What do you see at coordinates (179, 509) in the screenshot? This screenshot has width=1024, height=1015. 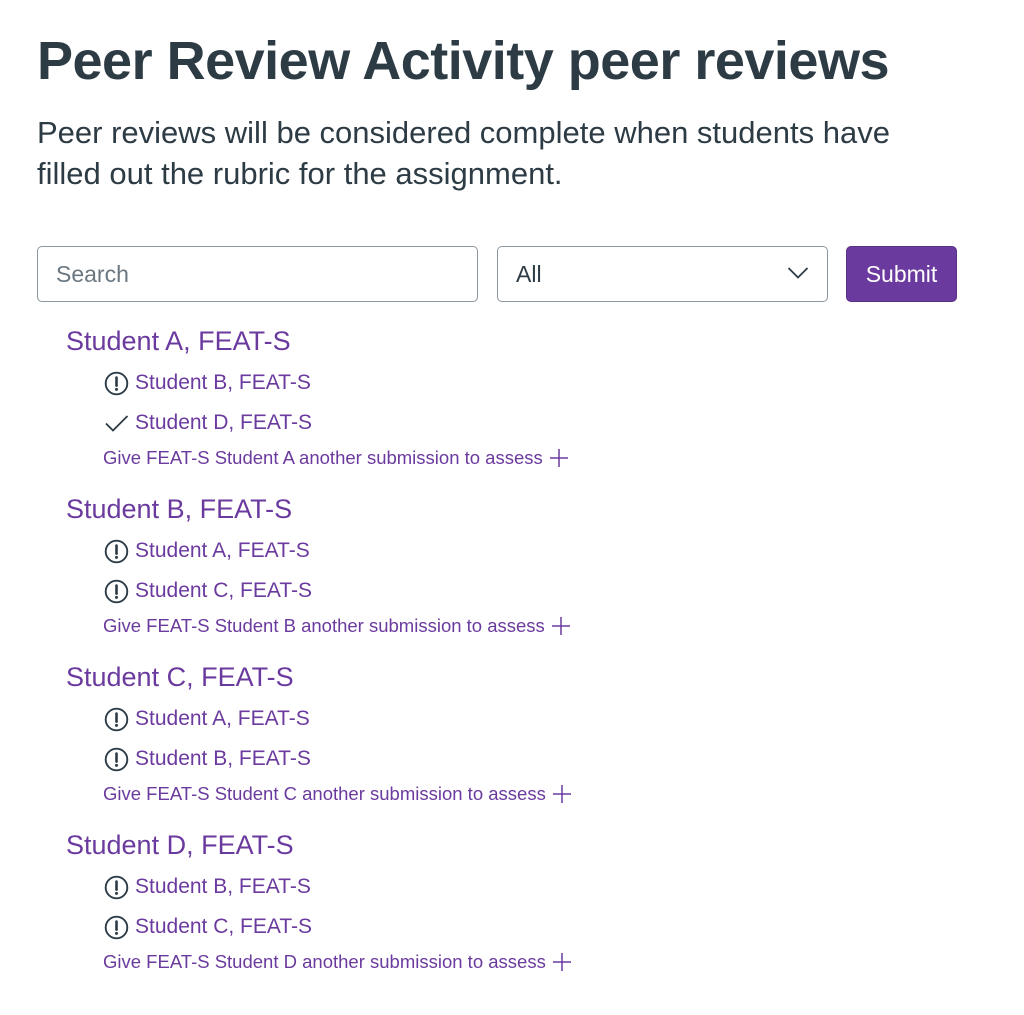 I see `student-name-link: Student B, FEAT-S` at bounding box center [179, 509].